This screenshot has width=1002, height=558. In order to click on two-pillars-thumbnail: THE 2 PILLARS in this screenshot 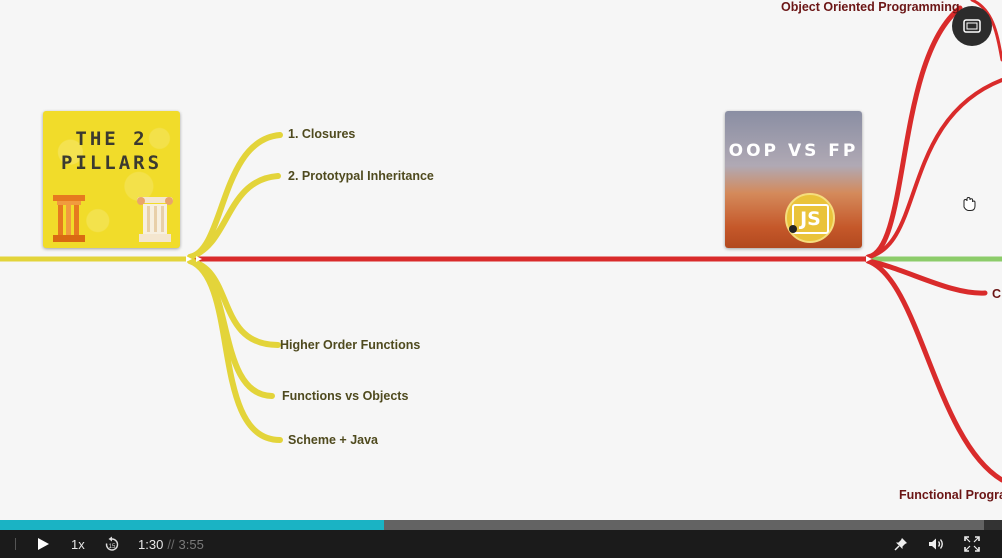, I will do `click(111, 179)`.